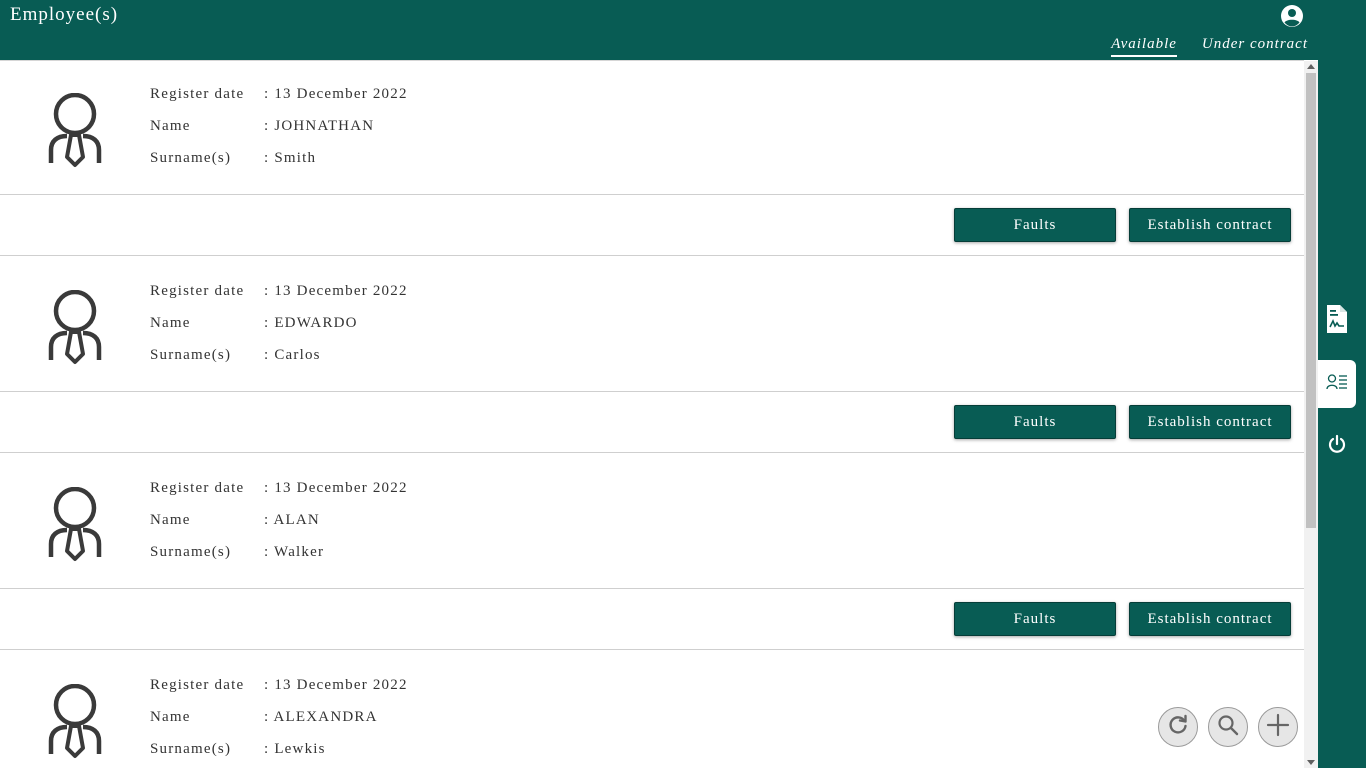  What do you see at coordinates (321, 717) in the screenshot?
I see `name-value: : ALEXANDRA` at bounding box center [321, 717].